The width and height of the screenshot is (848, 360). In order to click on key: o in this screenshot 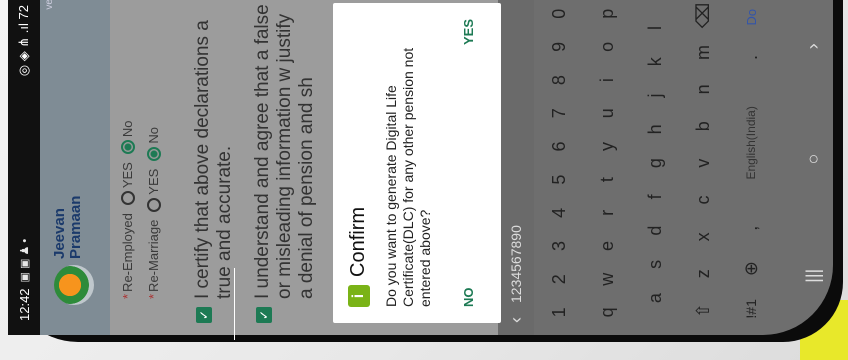, I will do `click(607, 47)`.